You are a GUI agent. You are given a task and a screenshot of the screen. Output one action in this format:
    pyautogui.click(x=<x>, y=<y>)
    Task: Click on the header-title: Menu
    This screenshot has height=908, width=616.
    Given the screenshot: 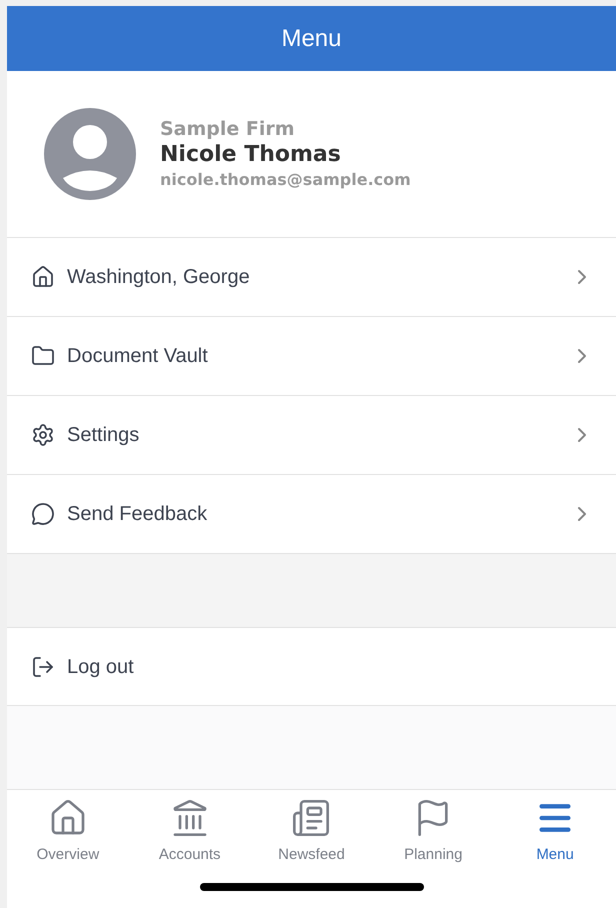 What is the action you would take?
    pyautogui.click(x=311, y=39)
    